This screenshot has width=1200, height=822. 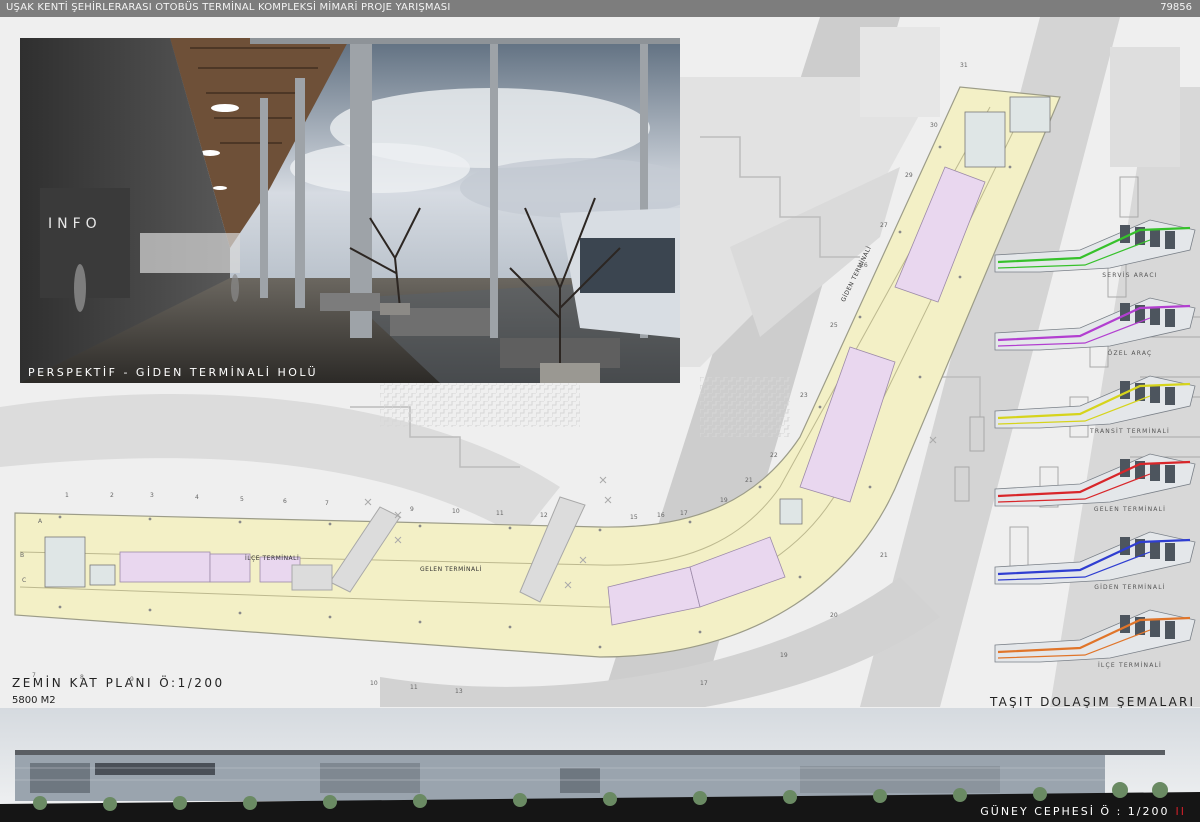 What do you see at coordinates (774, 455) in the screenshot?
I see `svg-text: 22` at bounding box center [774, 455].